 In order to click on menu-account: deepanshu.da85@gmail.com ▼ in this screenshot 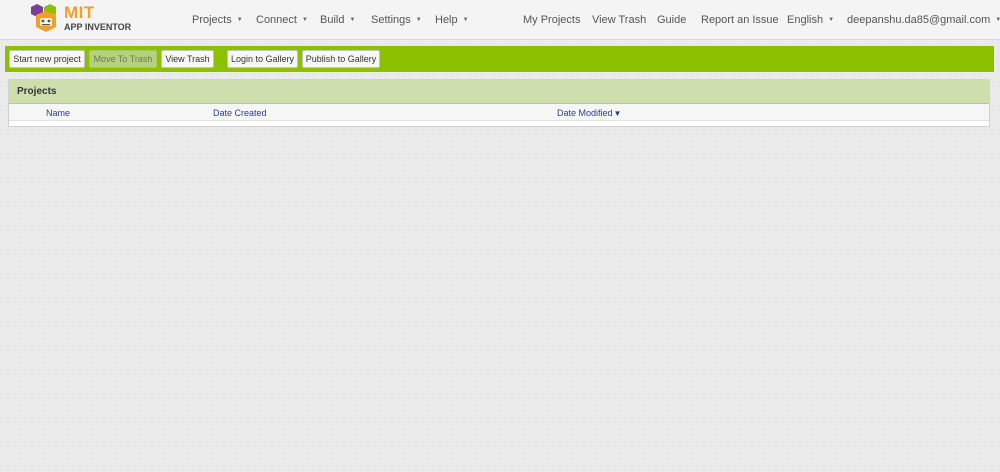, I will do `click(923, 20)`.